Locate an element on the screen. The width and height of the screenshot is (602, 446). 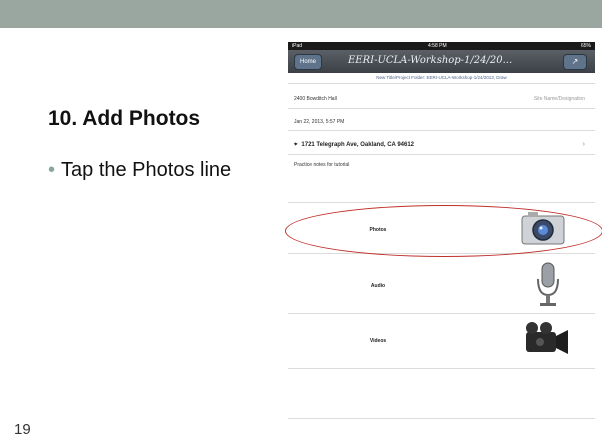
slide-title: 10. Add Photos is located at coordinates (124, 118).